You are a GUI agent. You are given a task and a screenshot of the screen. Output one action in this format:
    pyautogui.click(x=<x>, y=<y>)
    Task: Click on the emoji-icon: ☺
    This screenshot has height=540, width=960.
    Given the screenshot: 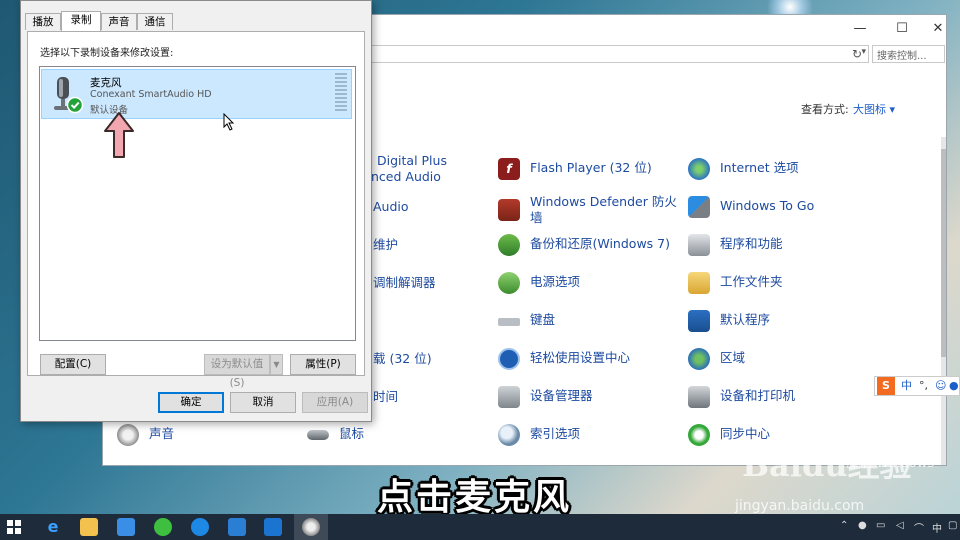 What is the action you would take?
    pyautogui.click(x=940, y=386)
    